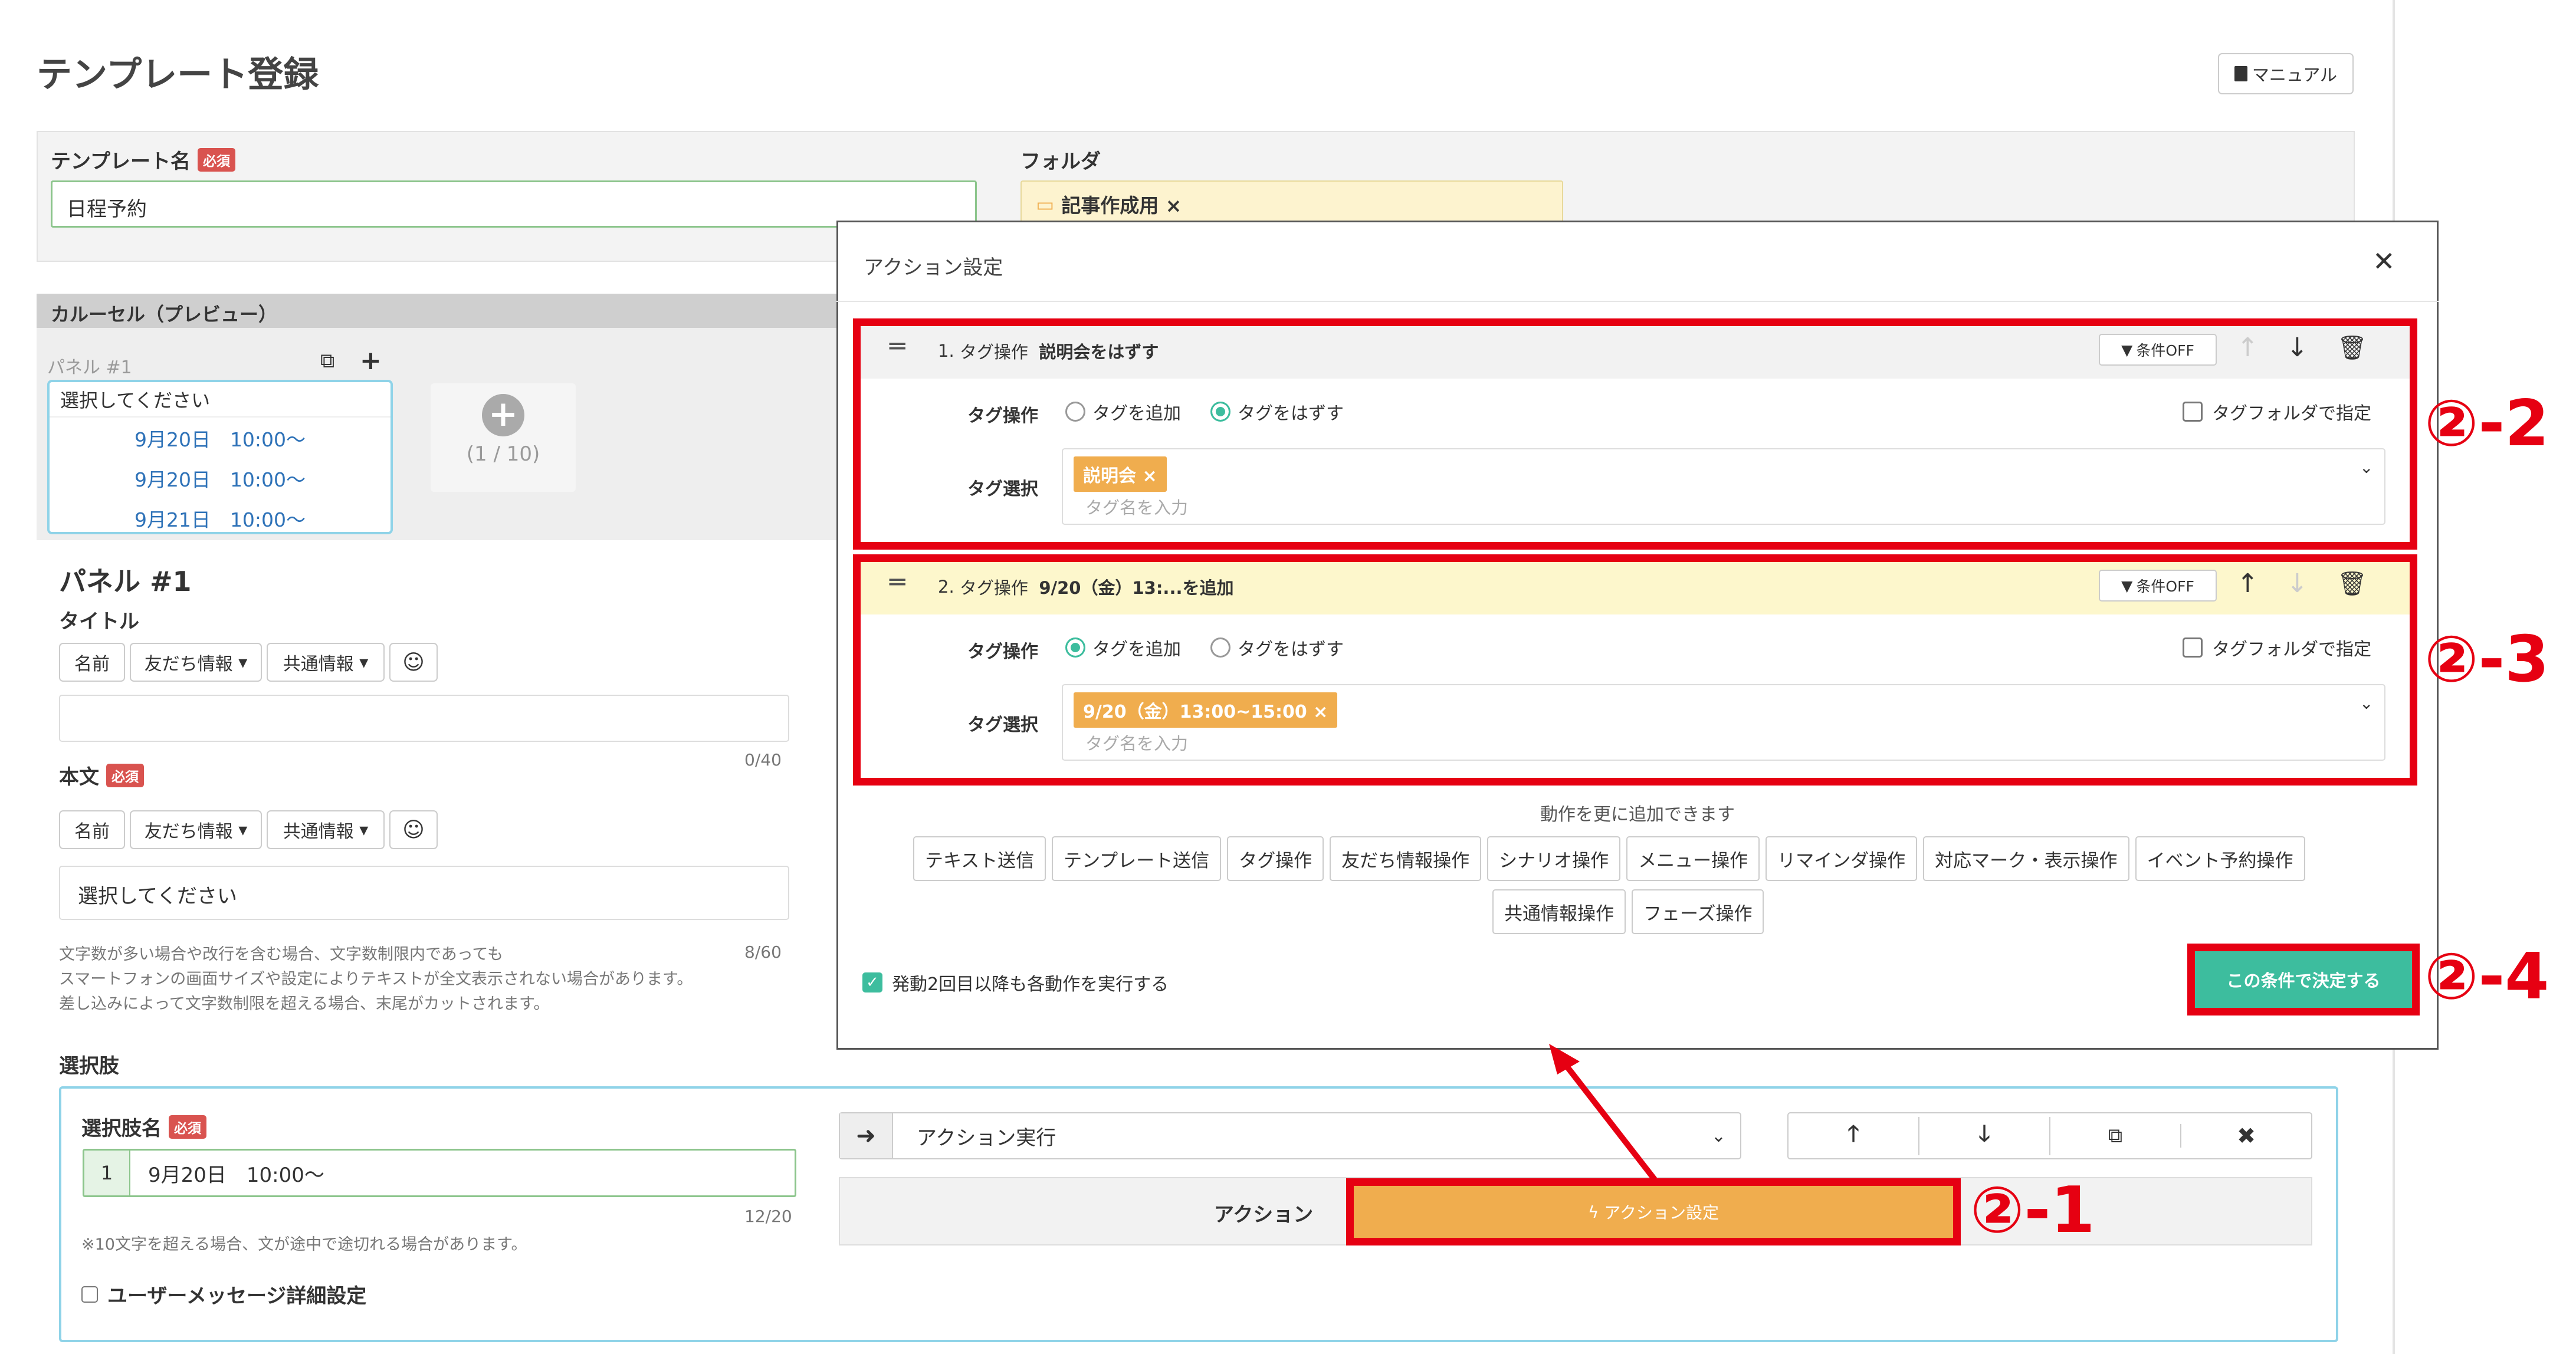 The height and width of the screenshot is (1354, 2576). Describe the element at coordinates (1406, 858) in the screenshot. I see `add-friend-info-op-button: 友だち情報操作` at that location.